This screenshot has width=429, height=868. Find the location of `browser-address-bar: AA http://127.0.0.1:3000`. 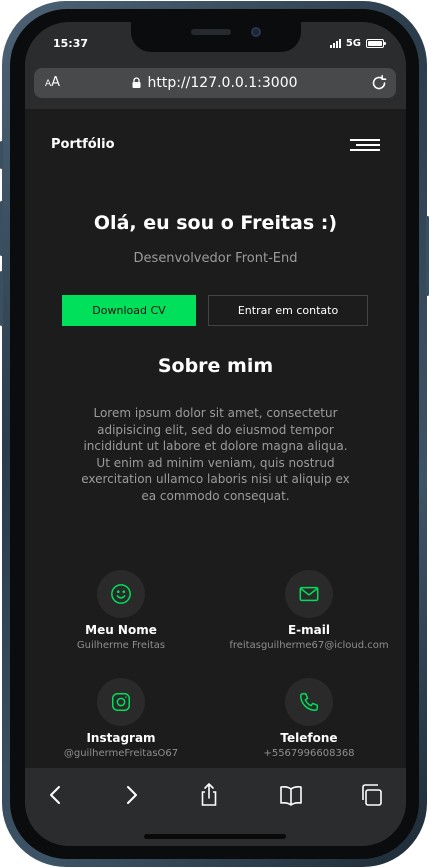

browser-address-bar: AA http://127.0.0.1:3000 is located at coordinates (215, 88).